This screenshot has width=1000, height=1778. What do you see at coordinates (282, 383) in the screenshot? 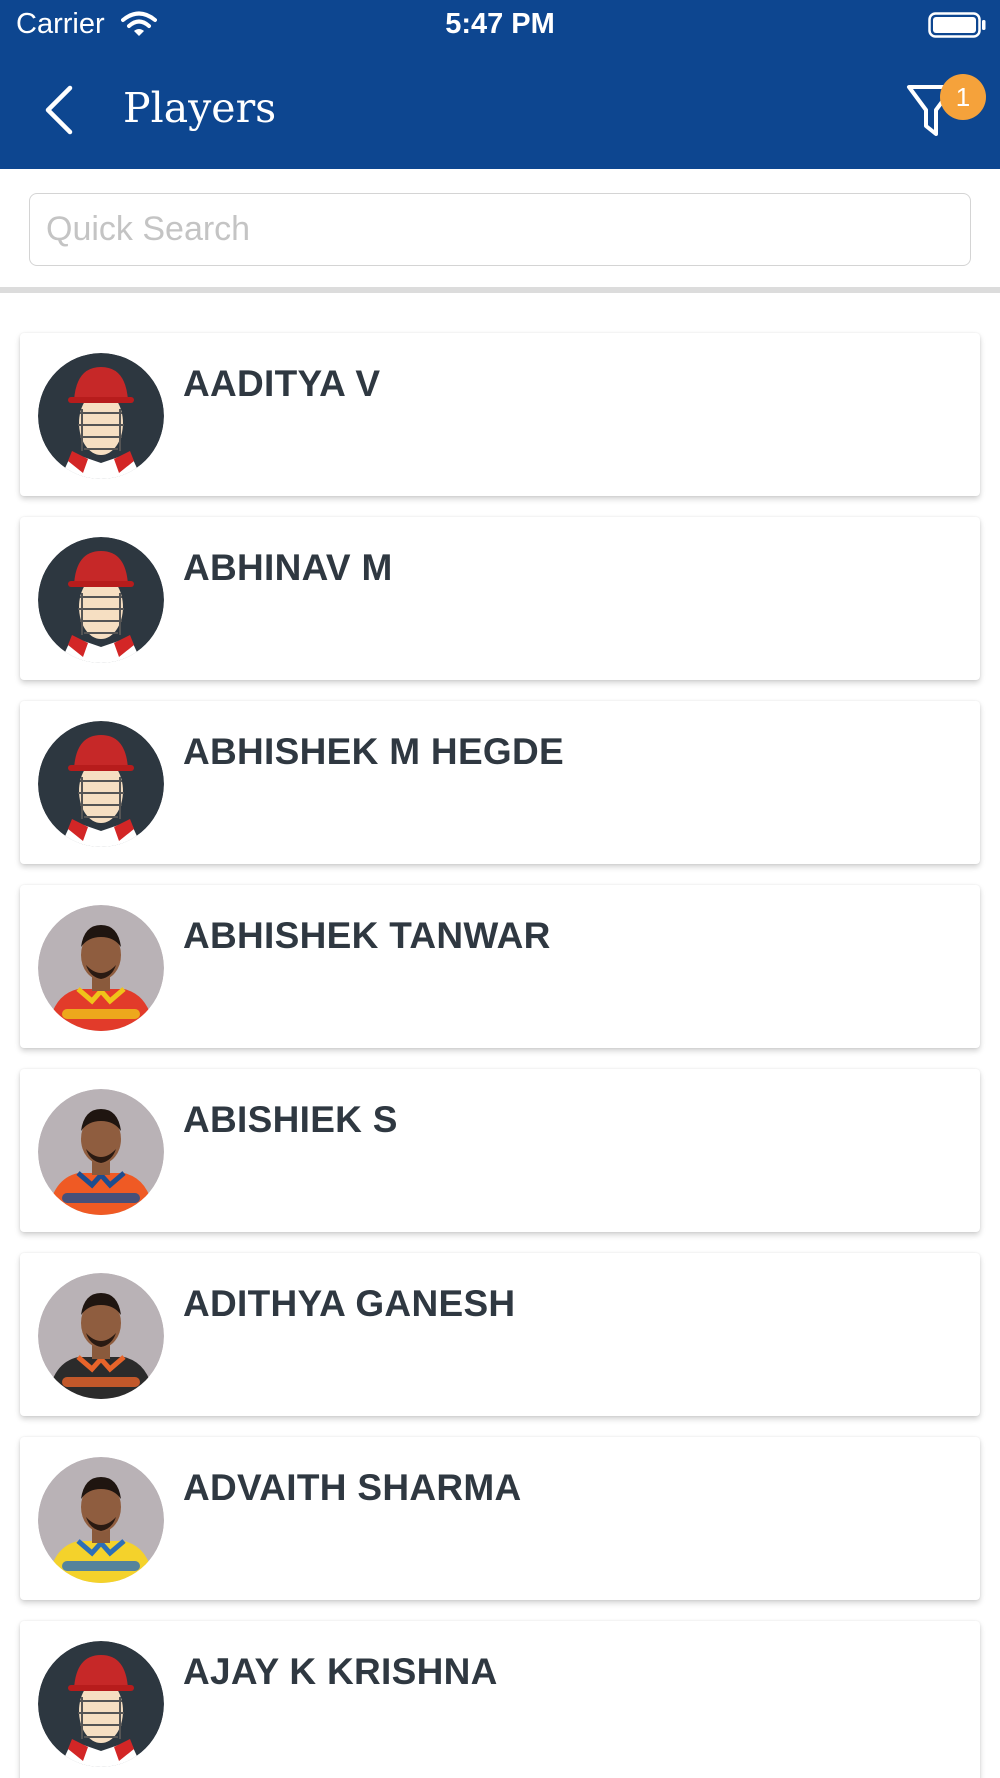
I see `player-name: AADITYA V` at bounding box center [282, 383].